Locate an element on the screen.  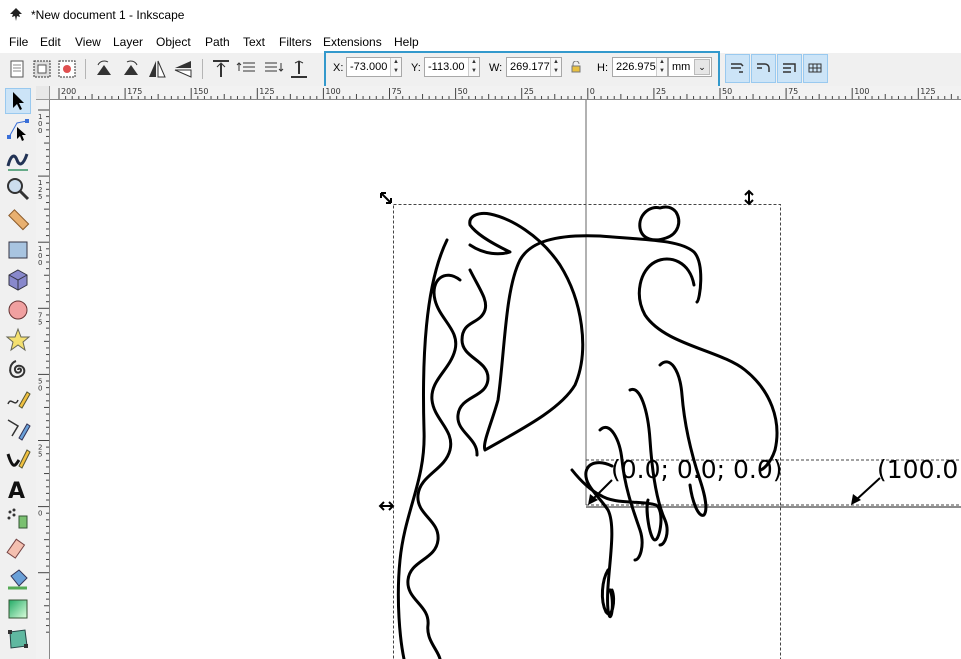
toolbox: A is located at coordinates (18, 372).